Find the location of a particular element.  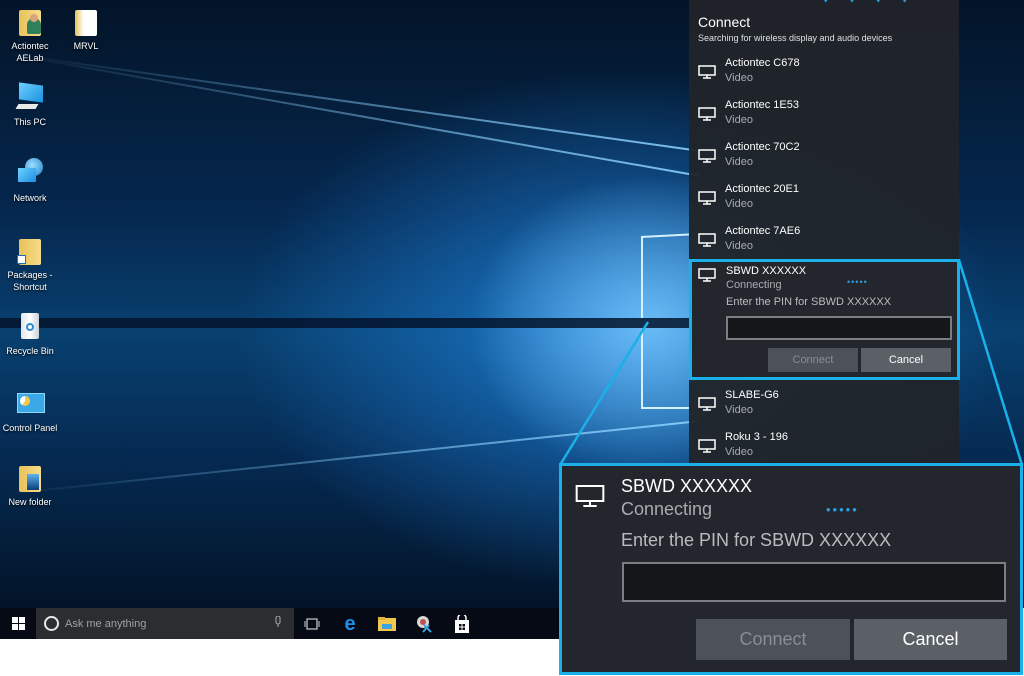

desktop-icon-label: Network is located at coordinates (30, 198).